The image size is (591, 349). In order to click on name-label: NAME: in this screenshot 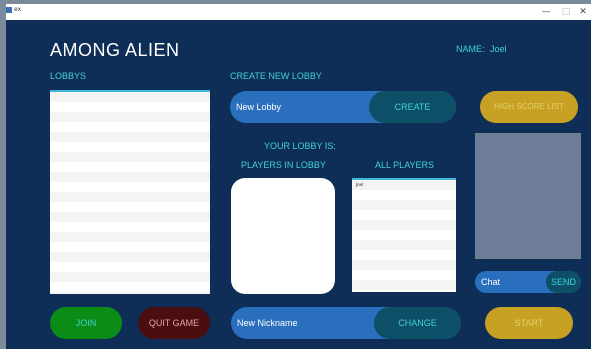, I will do `click(470, 49)`.